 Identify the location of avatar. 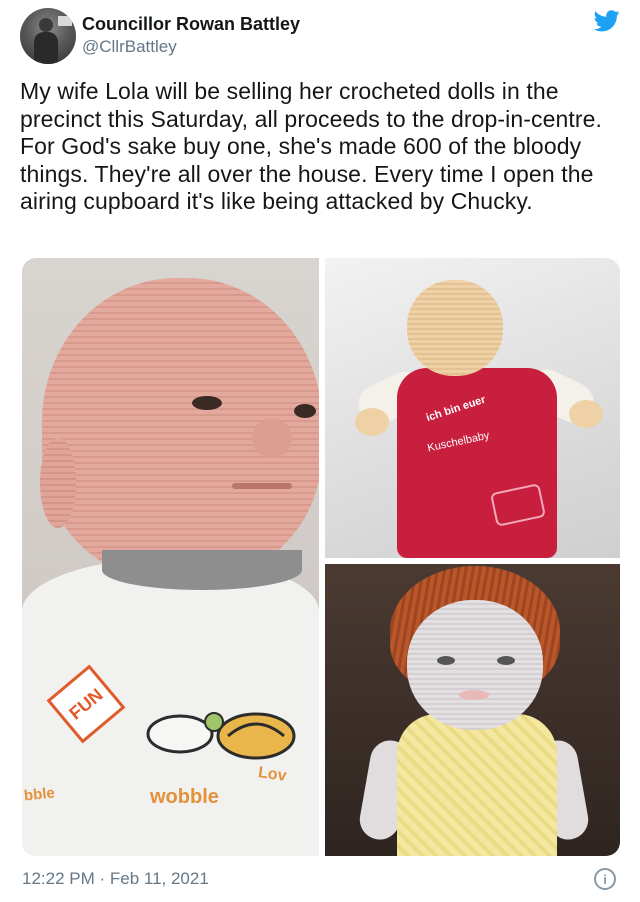
(48, 36).